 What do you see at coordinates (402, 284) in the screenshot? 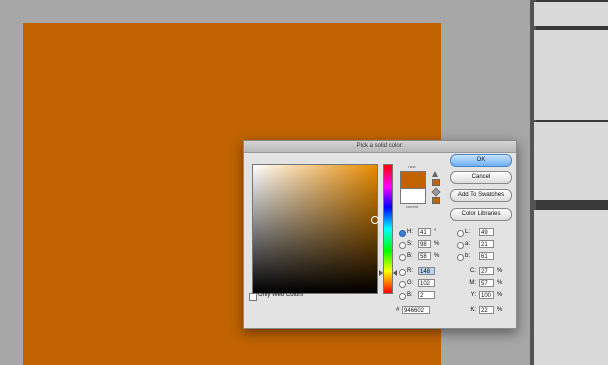
I see `green-radio` at bounding box center [402, 284].